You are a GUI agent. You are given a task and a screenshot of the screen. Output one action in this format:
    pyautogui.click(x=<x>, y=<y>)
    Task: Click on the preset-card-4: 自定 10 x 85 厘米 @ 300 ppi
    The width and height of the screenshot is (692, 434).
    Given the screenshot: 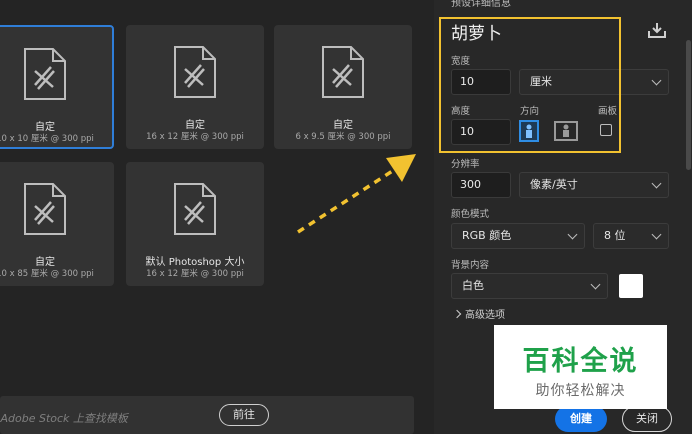 What is the action you would take?
    pyautogui.click(x=57, y=224)
    